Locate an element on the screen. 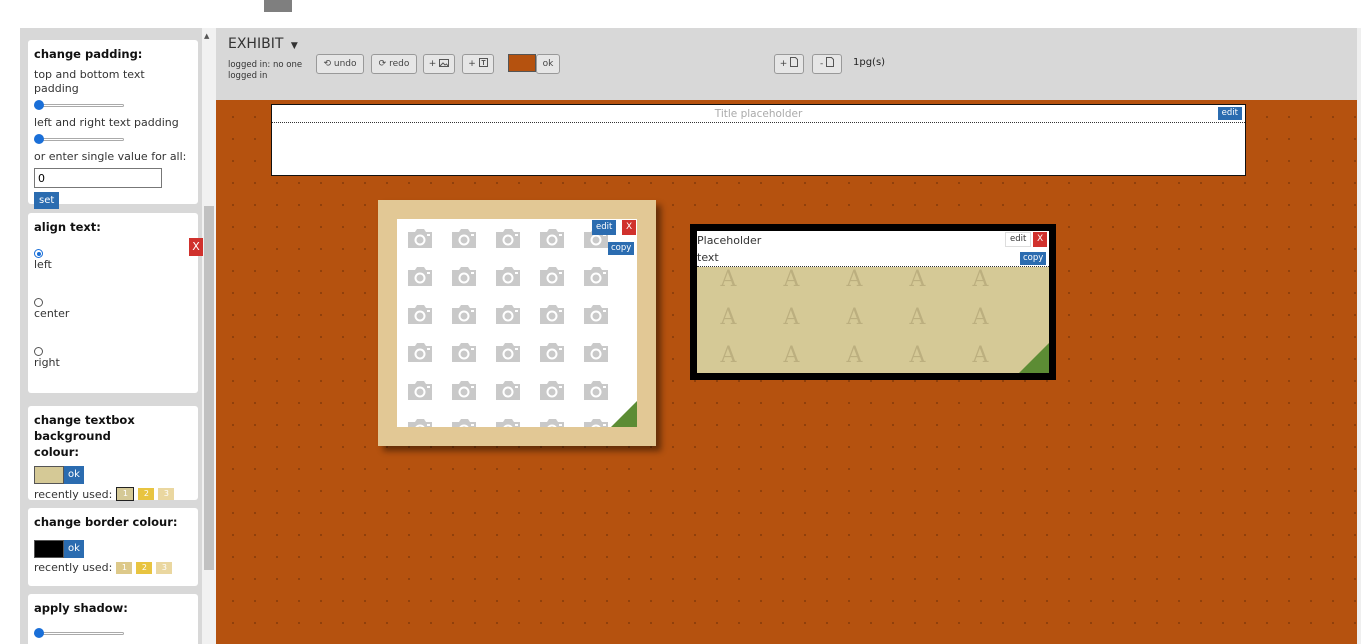 The width and height of the screenshot is (1361, 644). align-title: align text: is located at coordinates (67, 227).